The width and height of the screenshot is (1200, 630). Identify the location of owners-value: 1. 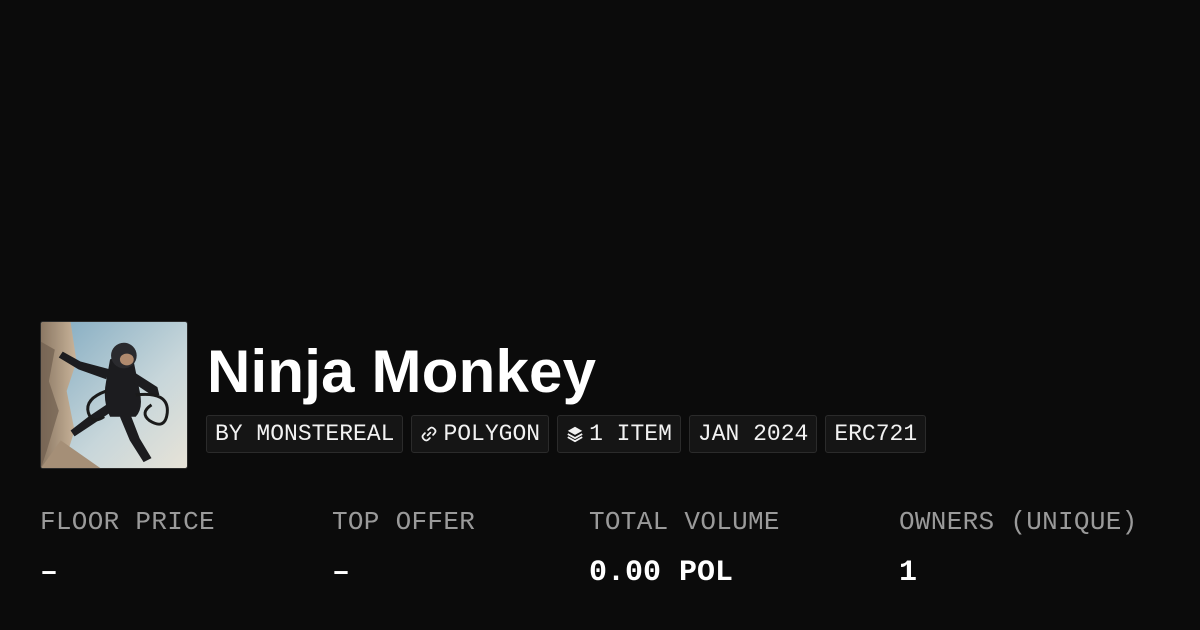
(908, 573).